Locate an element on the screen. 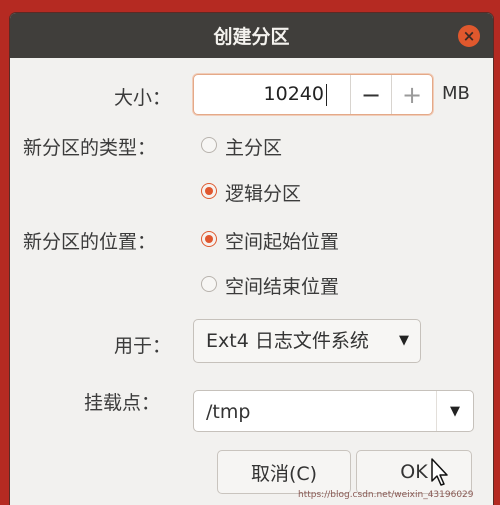  radio-start-of-space is located at coordinates (209, 239).